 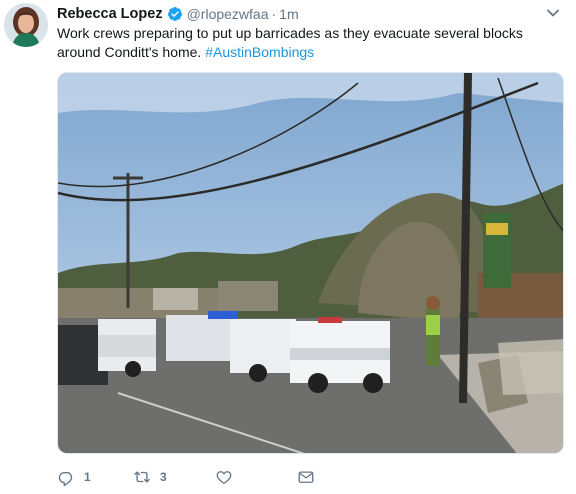 I want to click on reply-button: 1, so click(x=95, y=477).